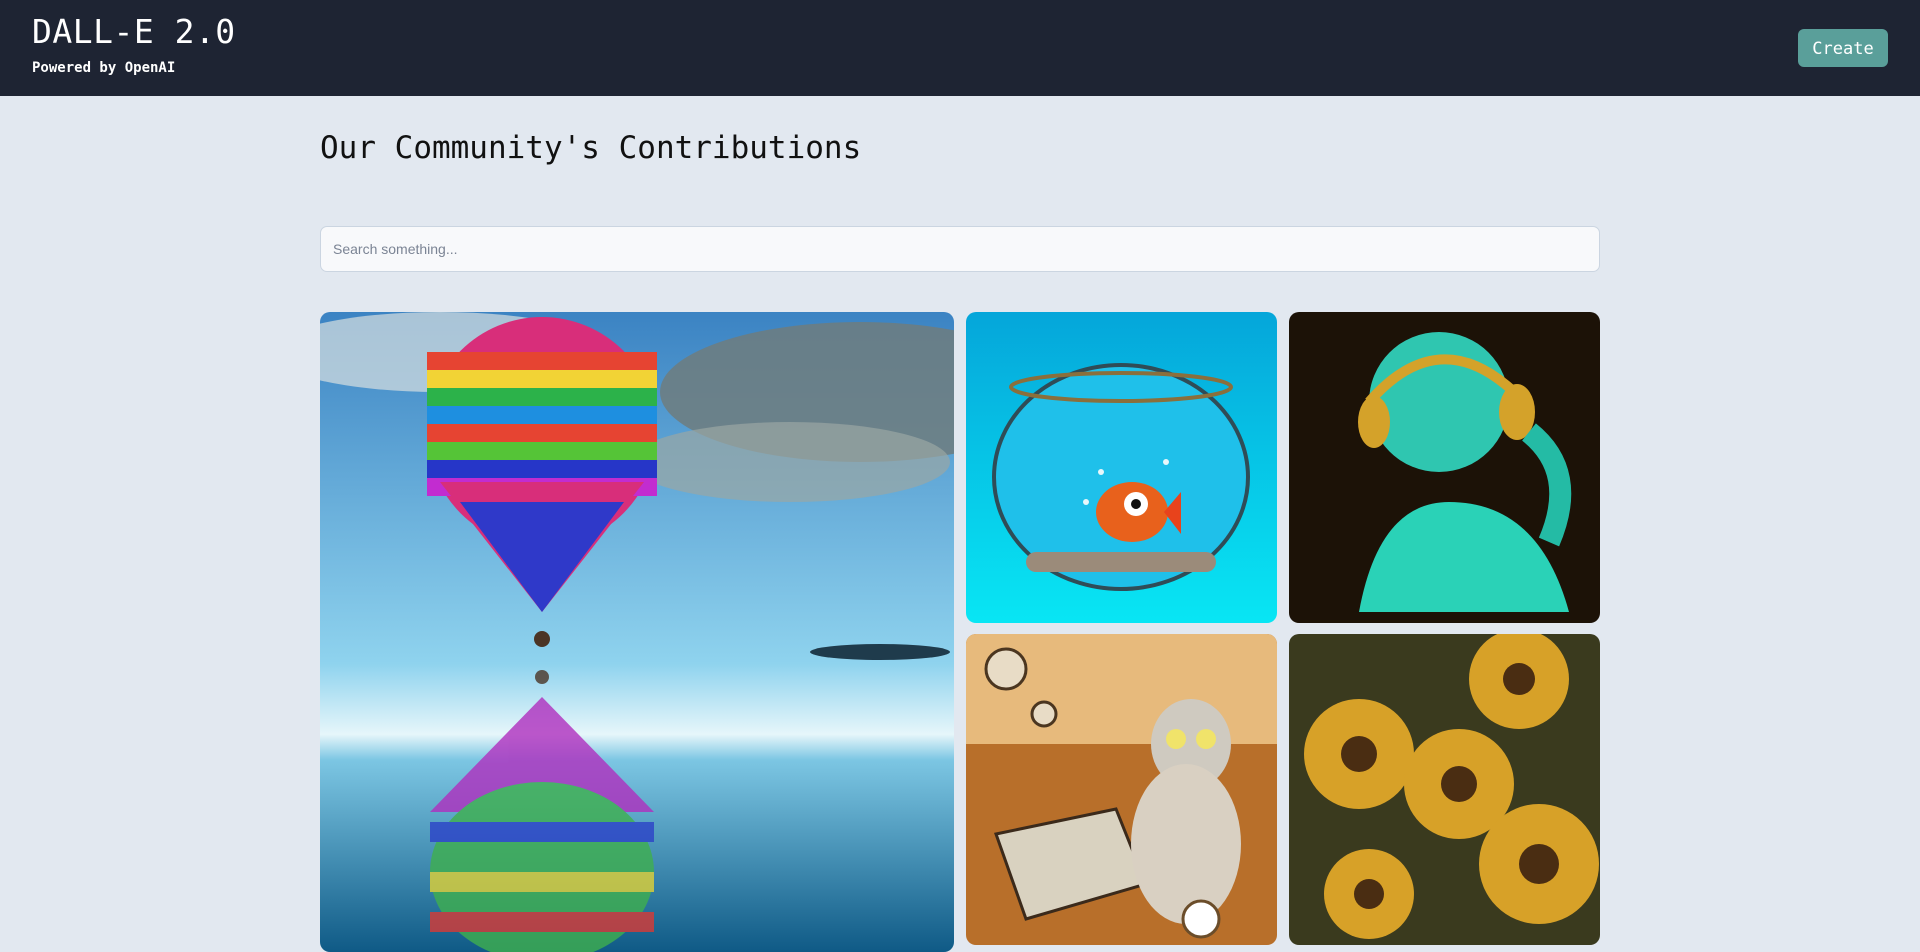 The image size is (1920, 952). I want to click on top-navbar: DALL-E 2.0 Powered by OpenAI Create, so click(960, 48).